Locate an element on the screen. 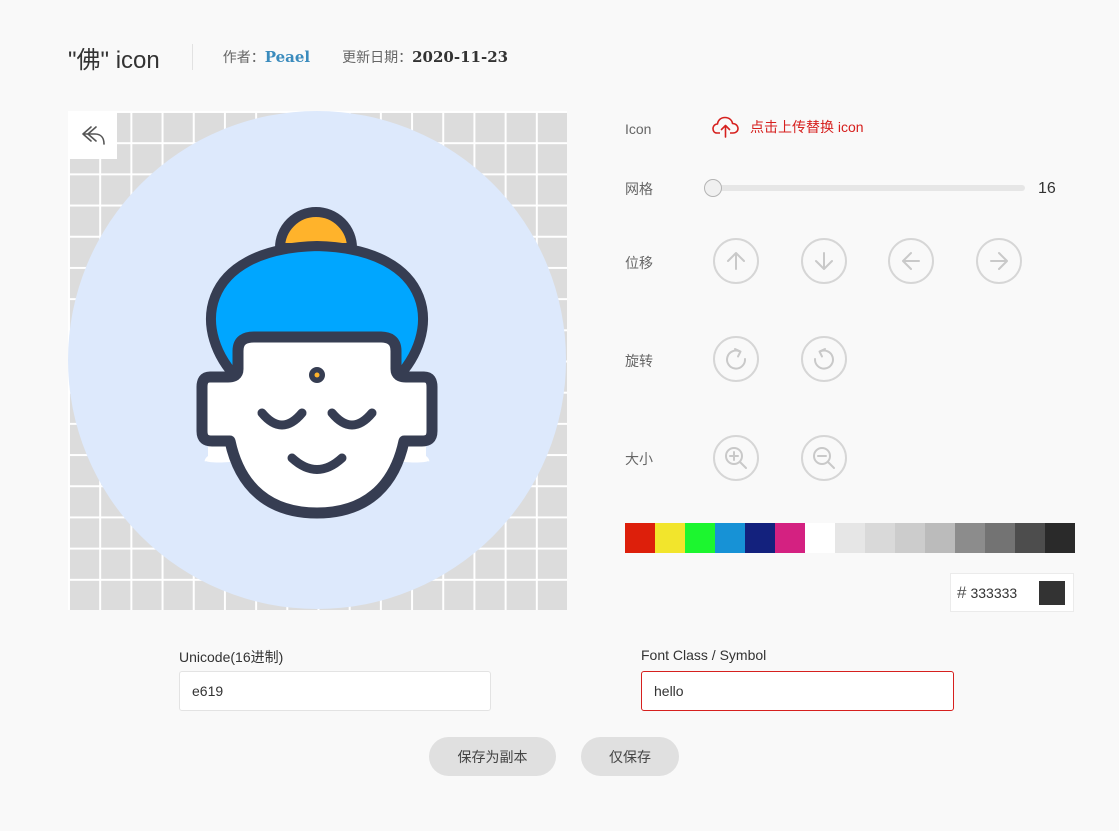  grid-label: 网格 is located at coordinates (639, 189).